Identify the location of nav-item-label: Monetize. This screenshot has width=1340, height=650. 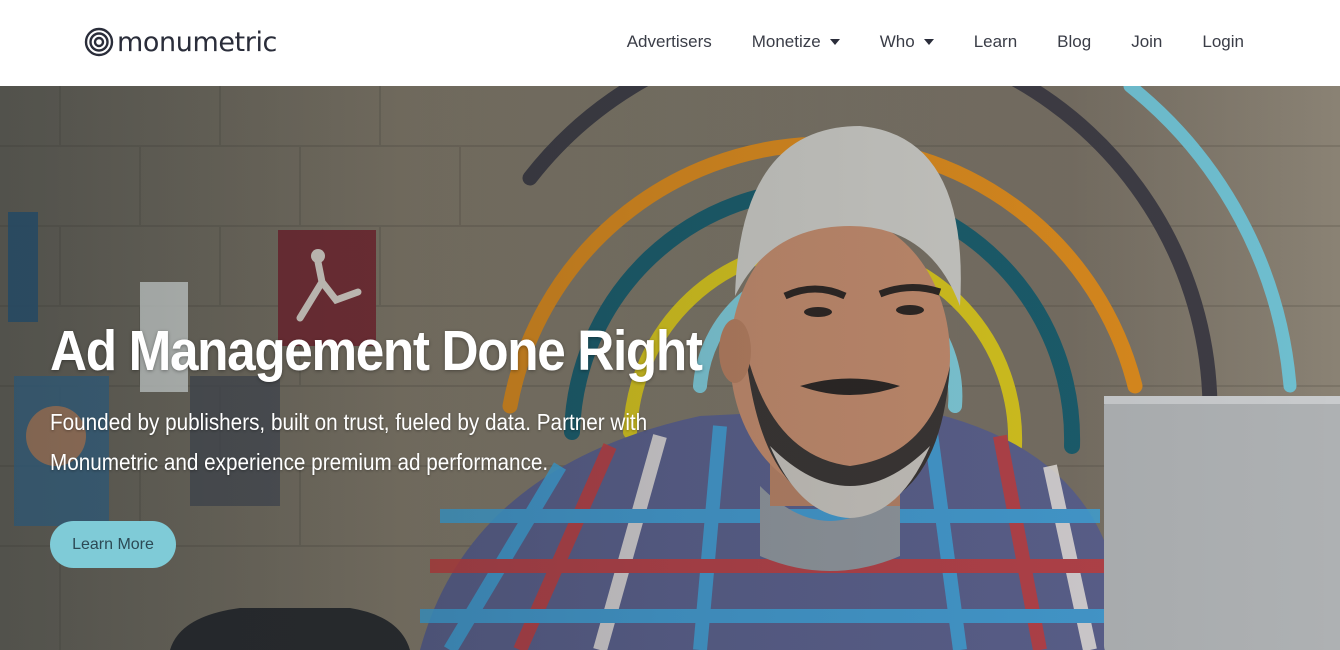
(786, 41).